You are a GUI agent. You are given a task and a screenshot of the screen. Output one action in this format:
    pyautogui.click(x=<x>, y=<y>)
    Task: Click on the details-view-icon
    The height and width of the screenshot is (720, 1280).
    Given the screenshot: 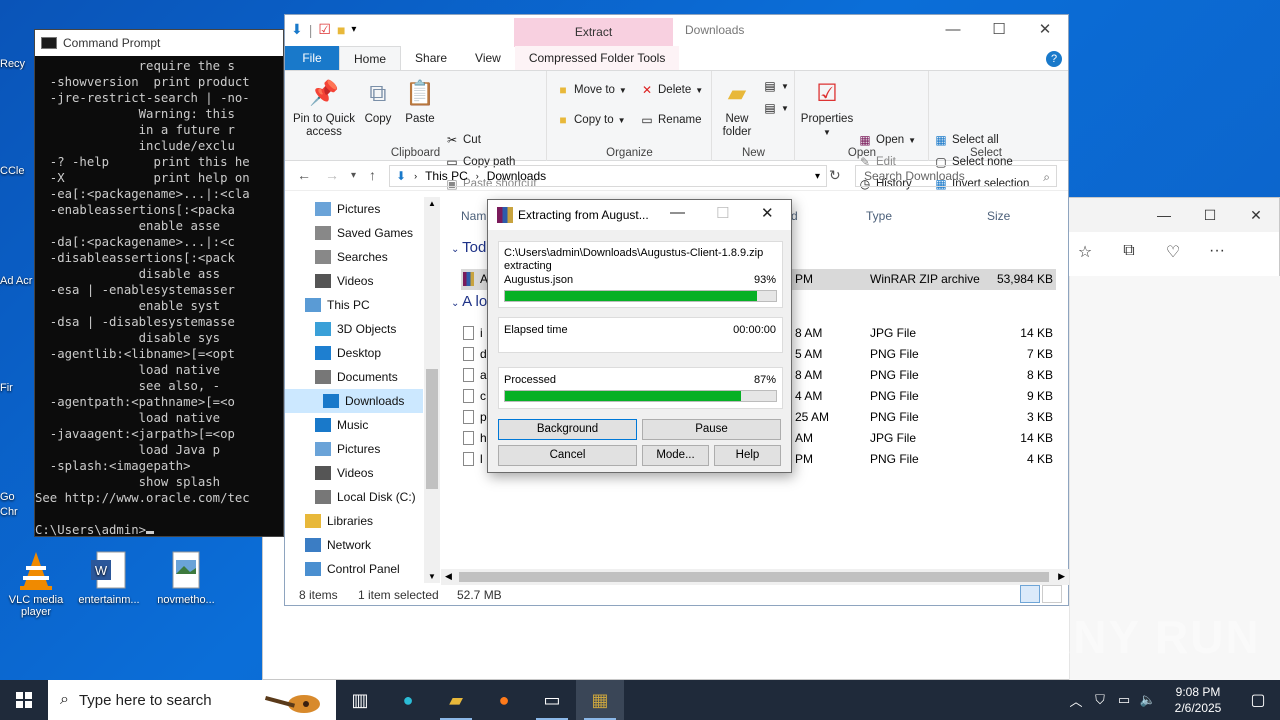 What is the action you would take?
    pyautogui.click(x=1030, y=594)
    